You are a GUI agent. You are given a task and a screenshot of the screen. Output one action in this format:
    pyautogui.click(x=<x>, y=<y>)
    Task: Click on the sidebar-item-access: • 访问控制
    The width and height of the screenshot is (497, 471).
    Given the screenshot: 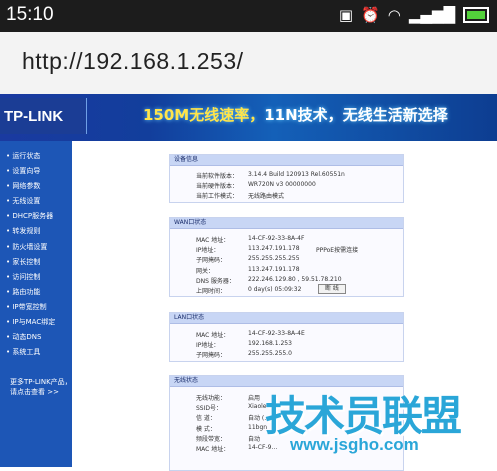 What is the action you would take?
    pyautogui.click(x=39, y=277)
    